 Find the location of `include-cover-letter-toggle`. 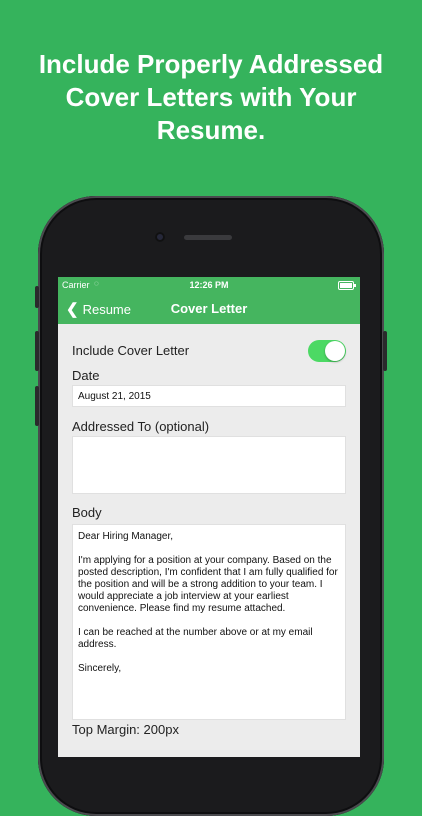

include-cover-letter-toggle is located at coordinates (327, 351).